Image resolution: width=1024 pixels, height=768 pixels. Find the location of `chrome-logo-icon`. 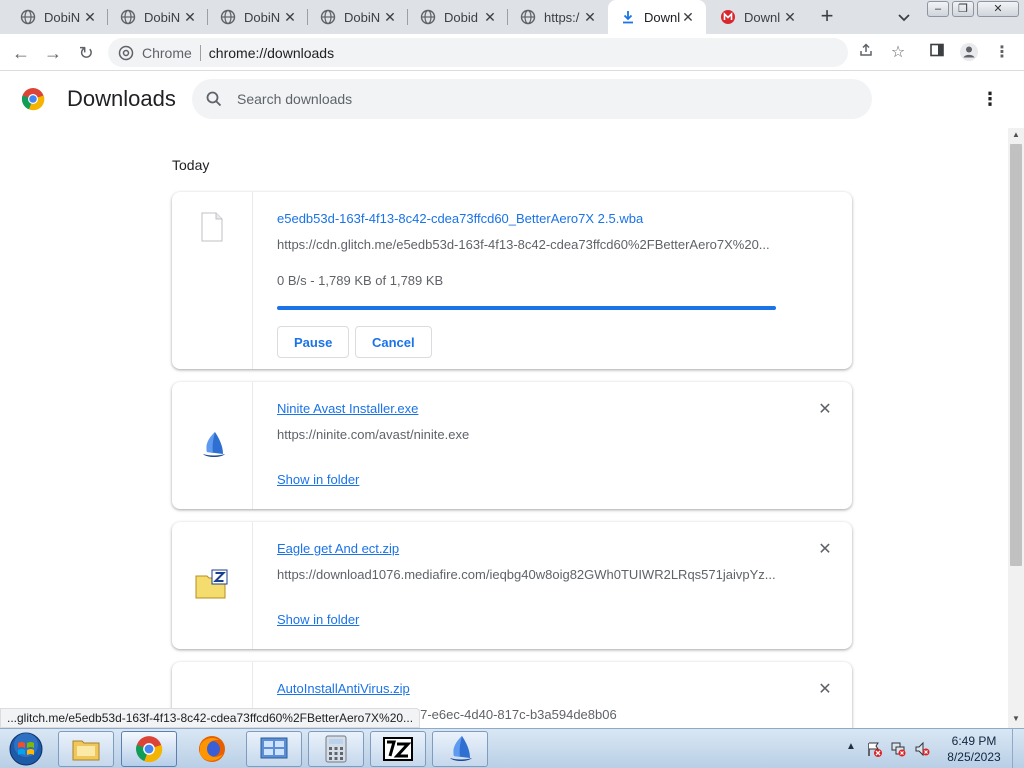

chrome-logo-icon is located at coordinates (33, 99).